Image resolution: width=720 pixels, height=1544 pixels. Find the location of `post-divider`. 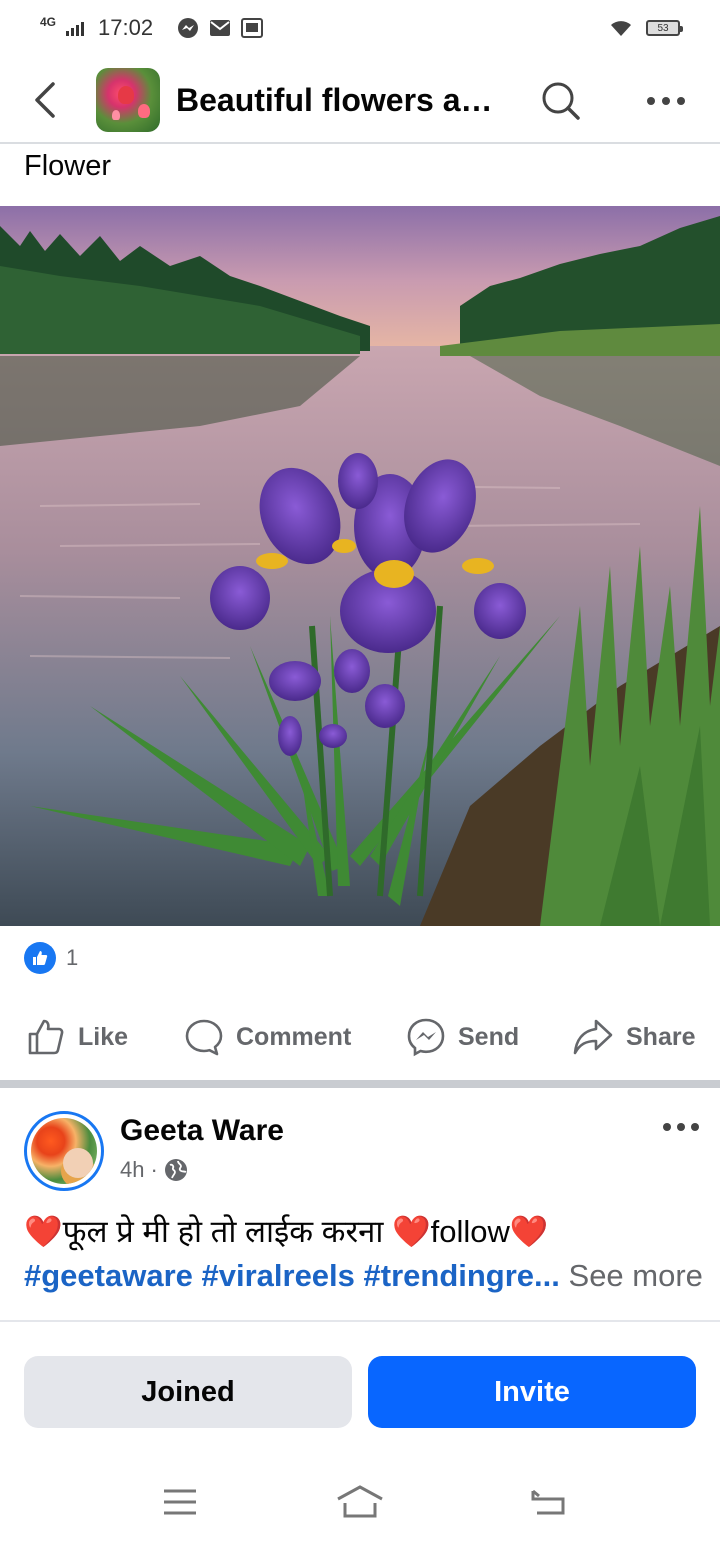

post-divider is located at coordinates (360, 1084).